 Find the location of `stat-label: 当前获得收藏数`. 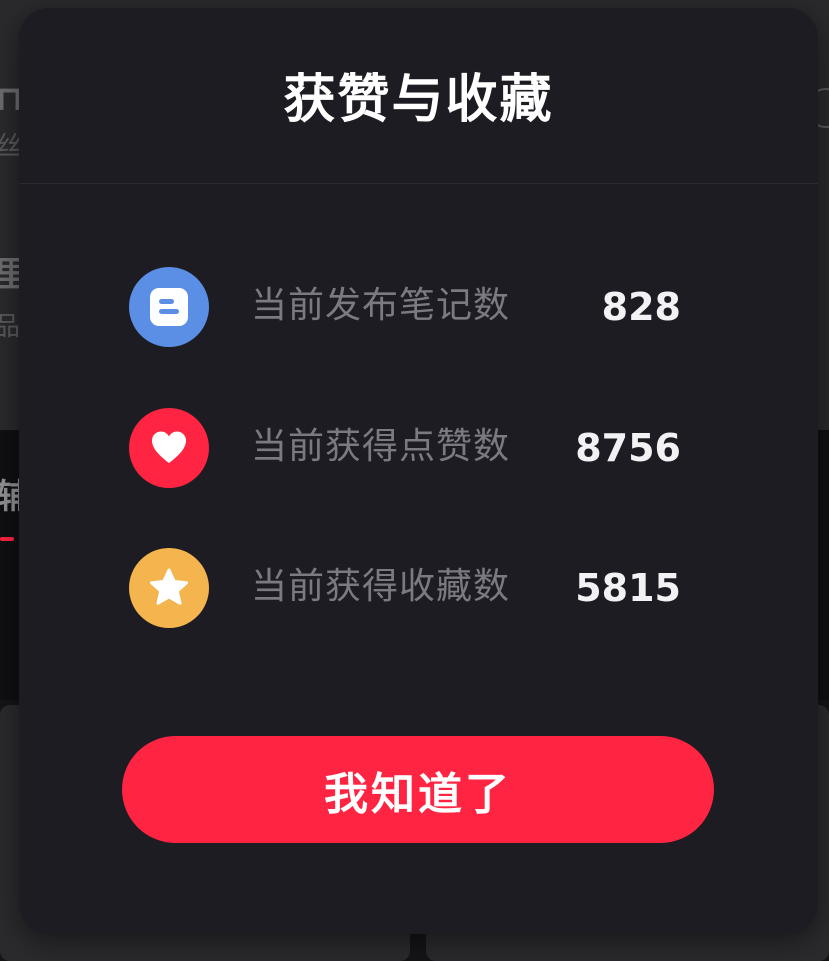

stat-label: 当前获得收藏数 is located at coordinates (381, 586).